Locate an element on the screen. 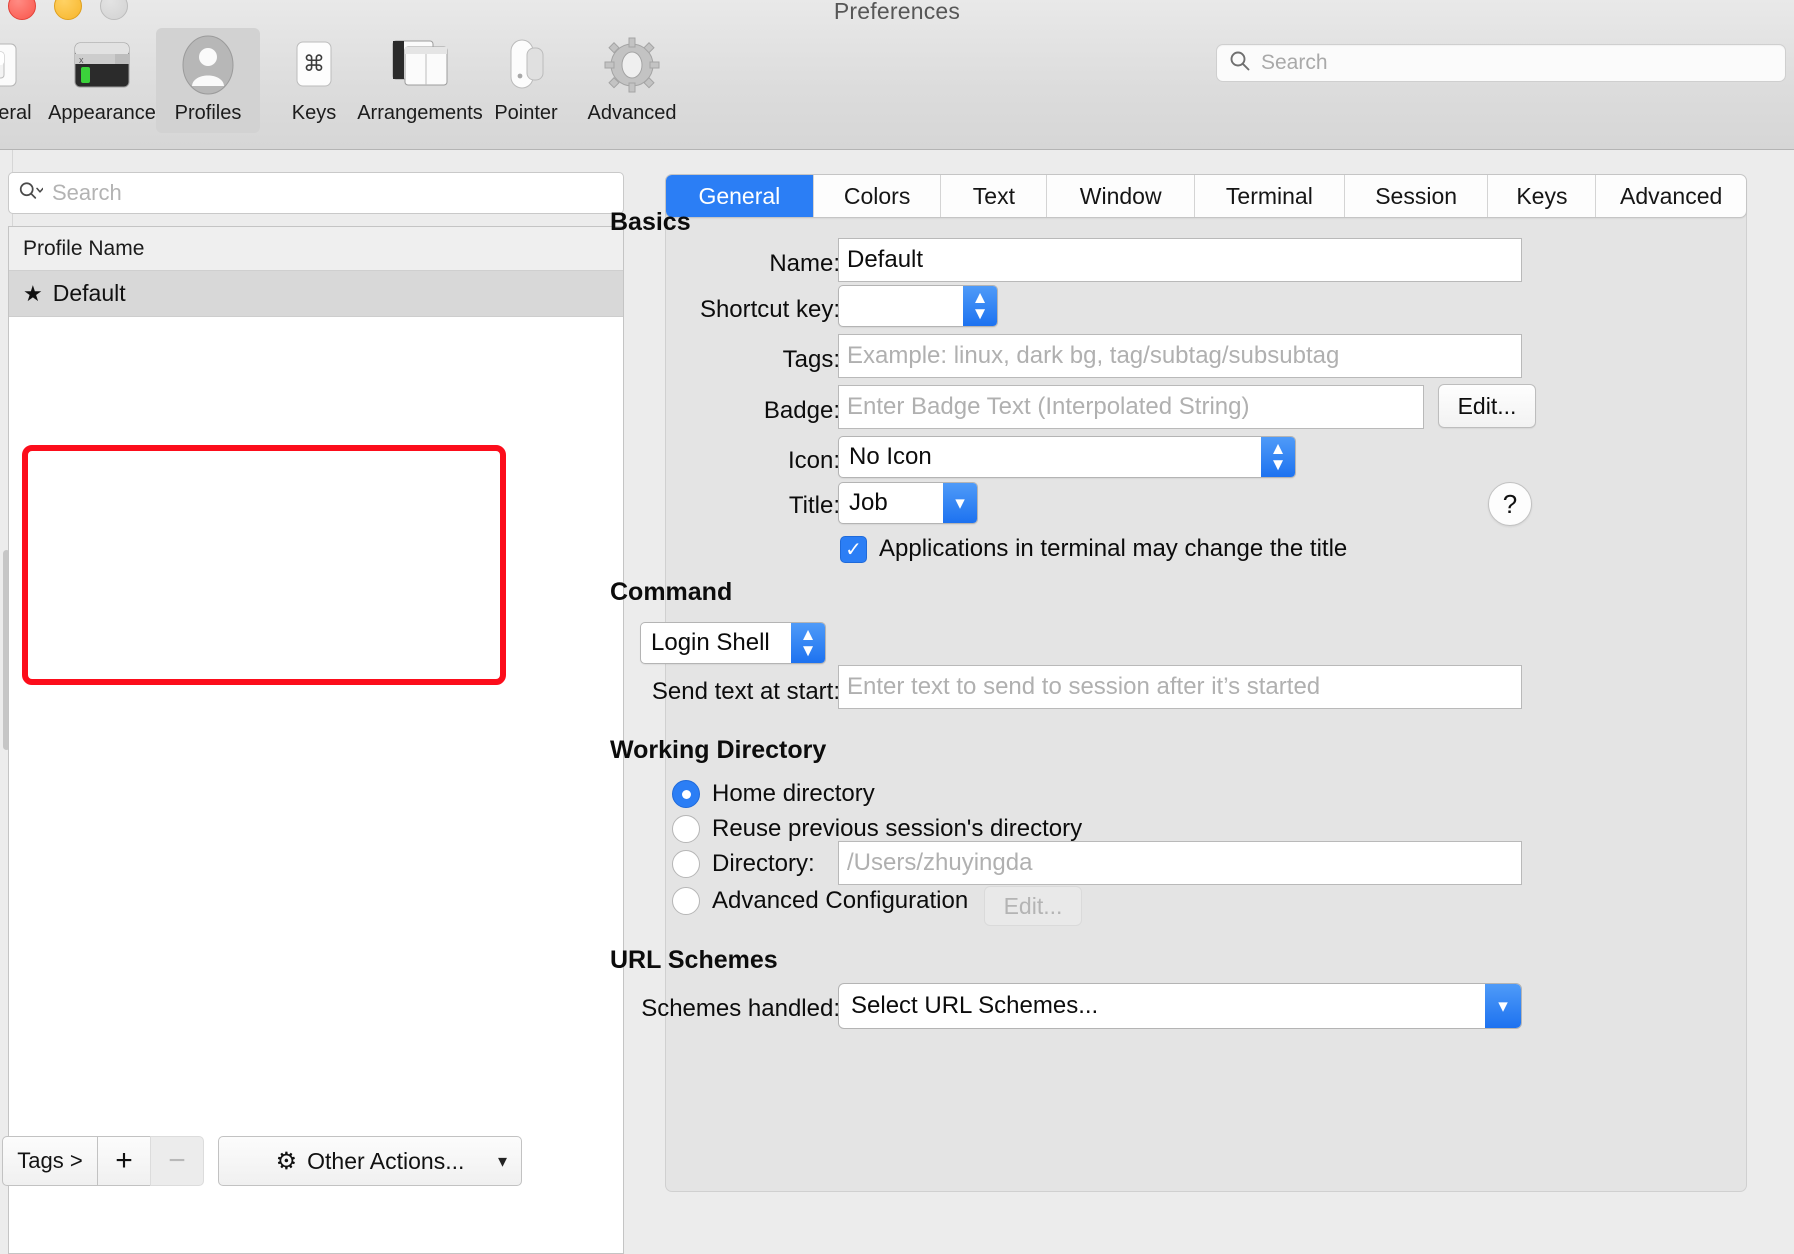 Image resolution: width=1794 pixels, height=1254 pixels. arrangements-icon is located at coordinates (420, 65).